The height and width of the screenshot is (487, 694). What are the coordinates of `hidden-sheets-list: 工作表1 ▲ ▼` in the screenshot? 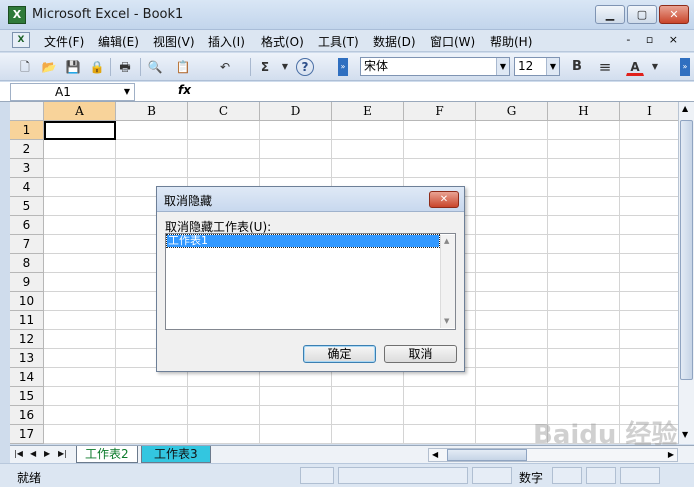 It's located at (310, 281).